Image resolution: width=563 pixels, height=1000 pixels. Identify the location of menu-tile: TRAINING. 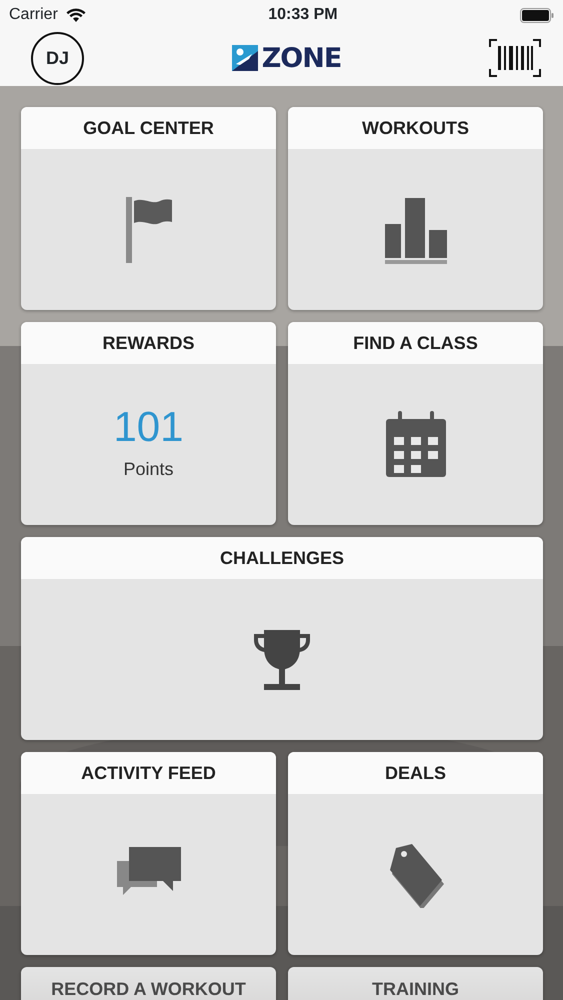
(415, 983).